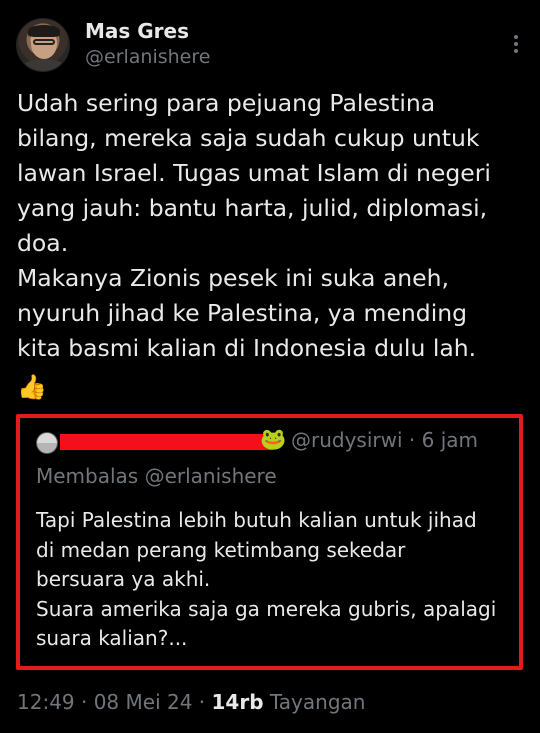 The image size is (540, 733). I want to click on frog-icon: 🐸, so click(273, 439).